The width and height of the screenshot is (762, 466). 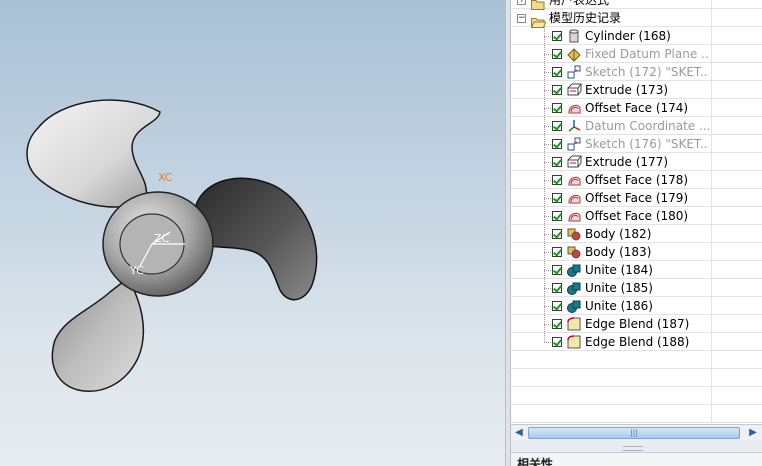 I want to click on blade-lower-left, so click(x=98, y=334).